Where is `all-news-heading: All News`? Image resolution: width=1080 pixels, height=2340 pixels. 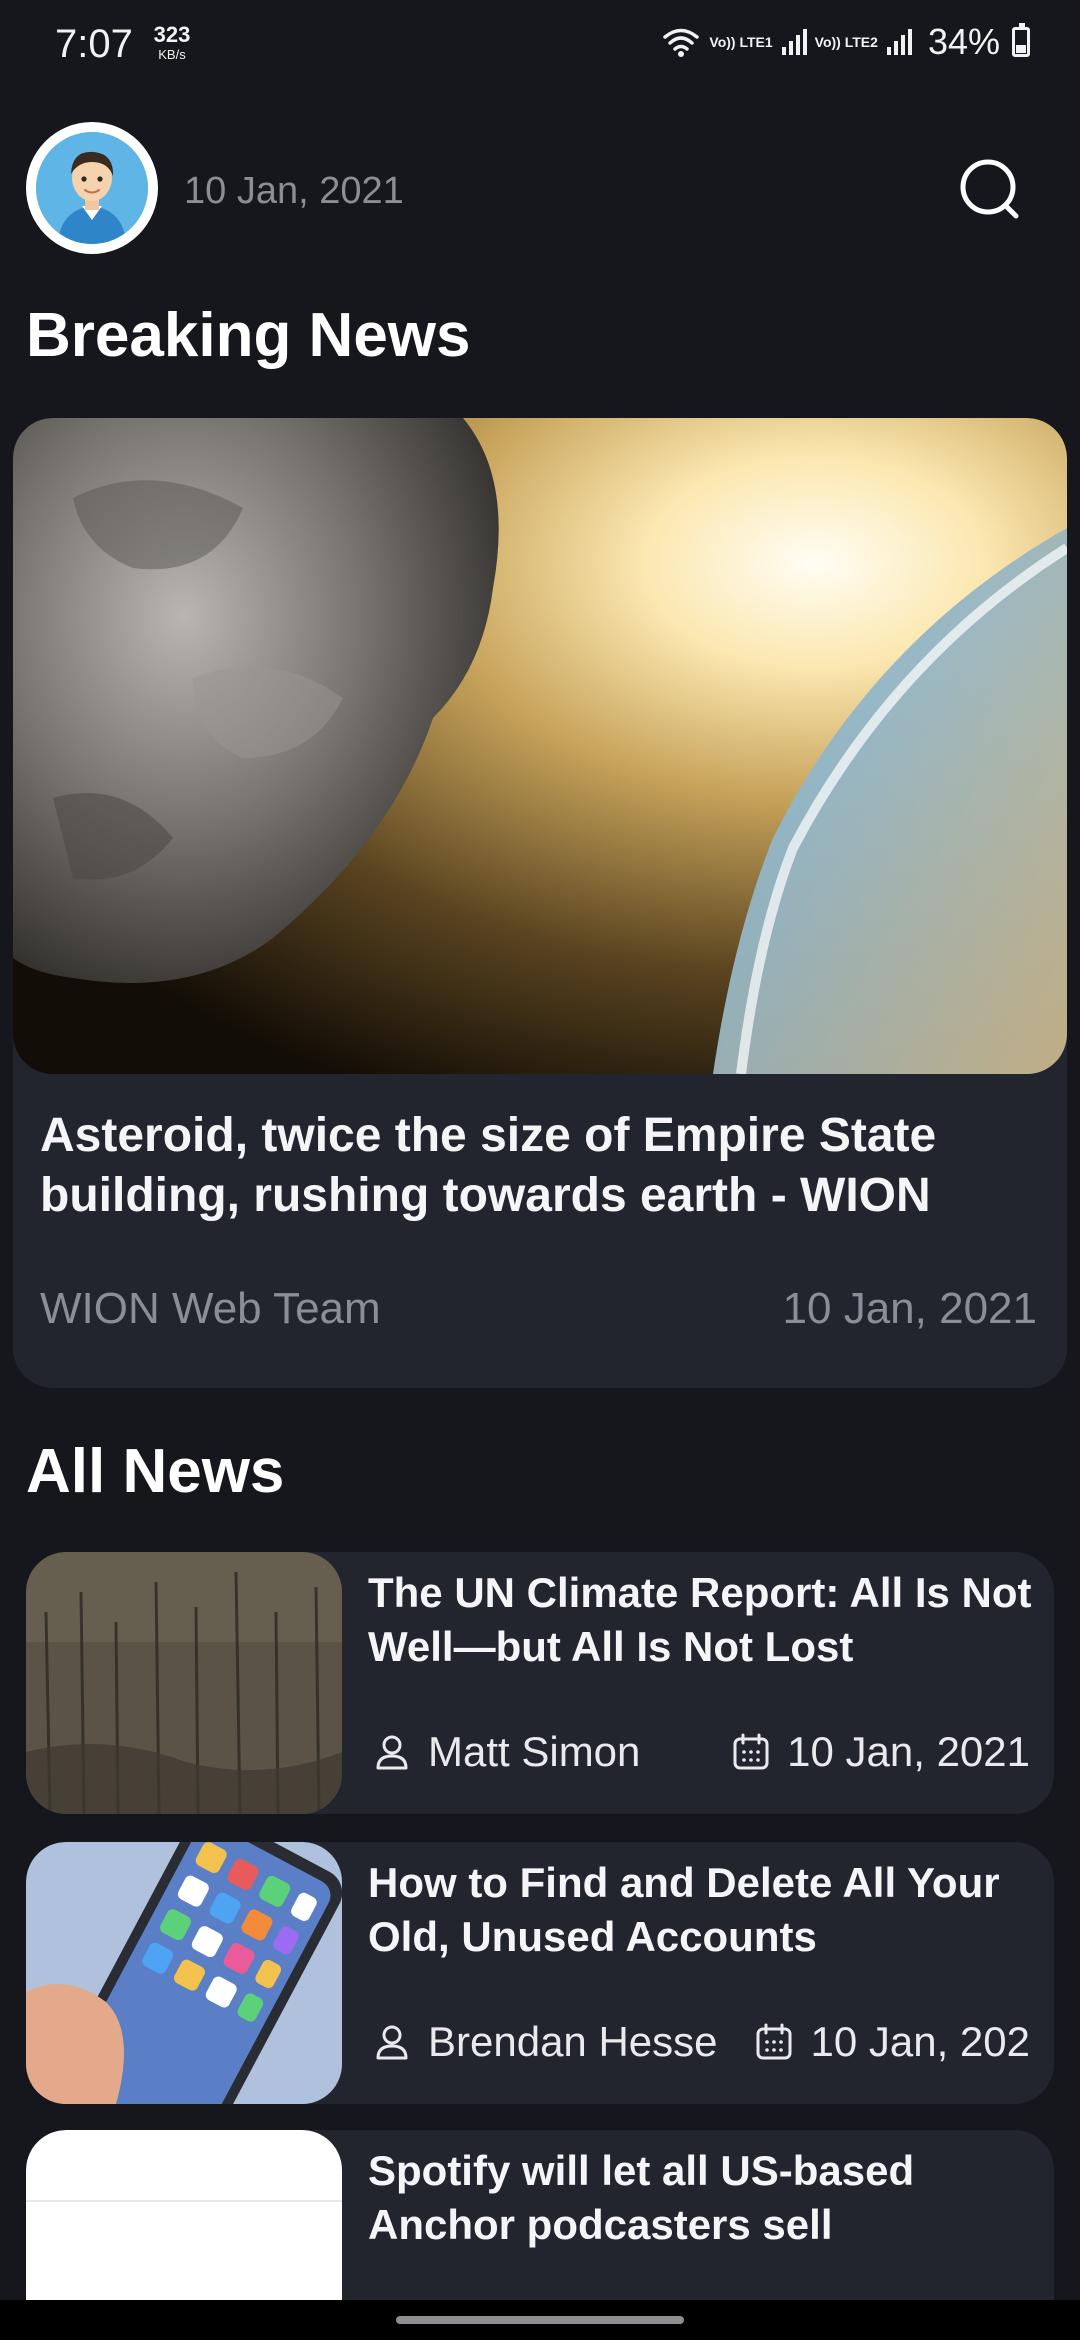
all-news-heading: All News is located at coordinates (155, 1471).